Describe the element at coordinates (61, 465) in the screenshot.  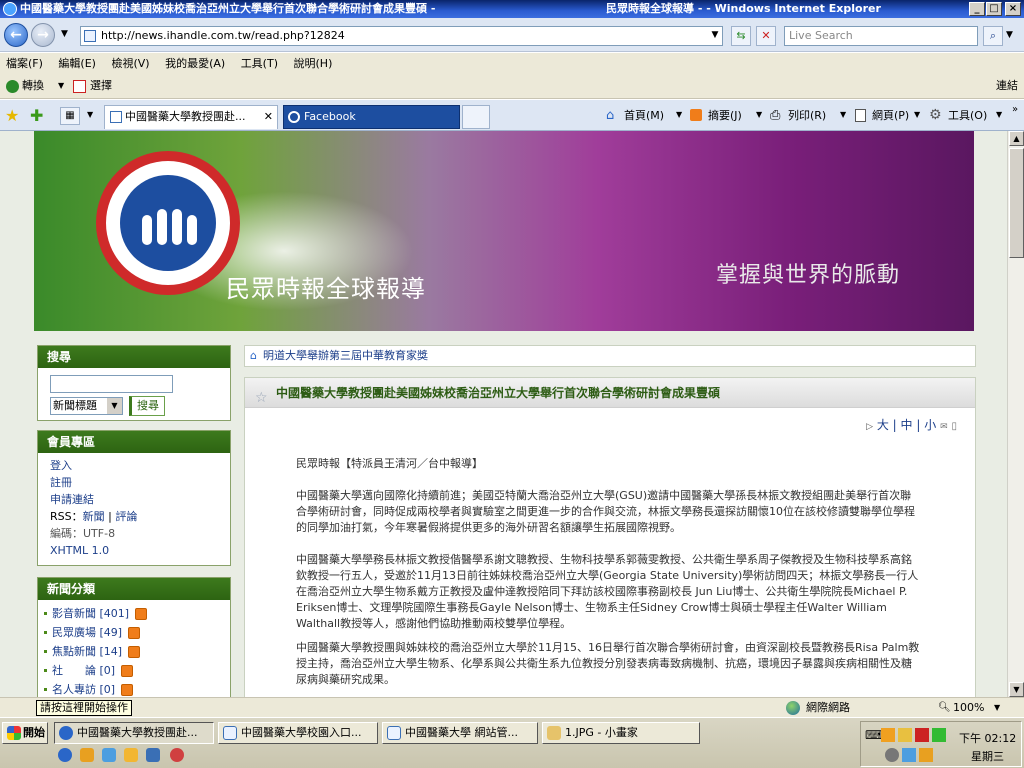
I see `login-link: 登入` at that location.